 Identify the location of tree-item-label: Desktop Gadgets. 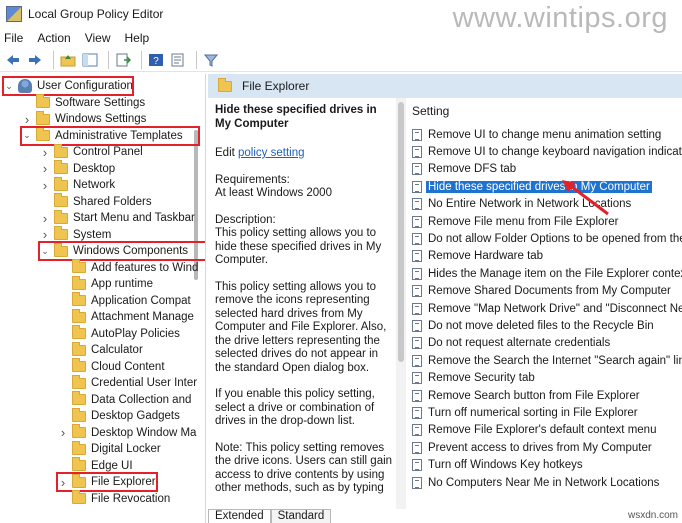
(135, 416).